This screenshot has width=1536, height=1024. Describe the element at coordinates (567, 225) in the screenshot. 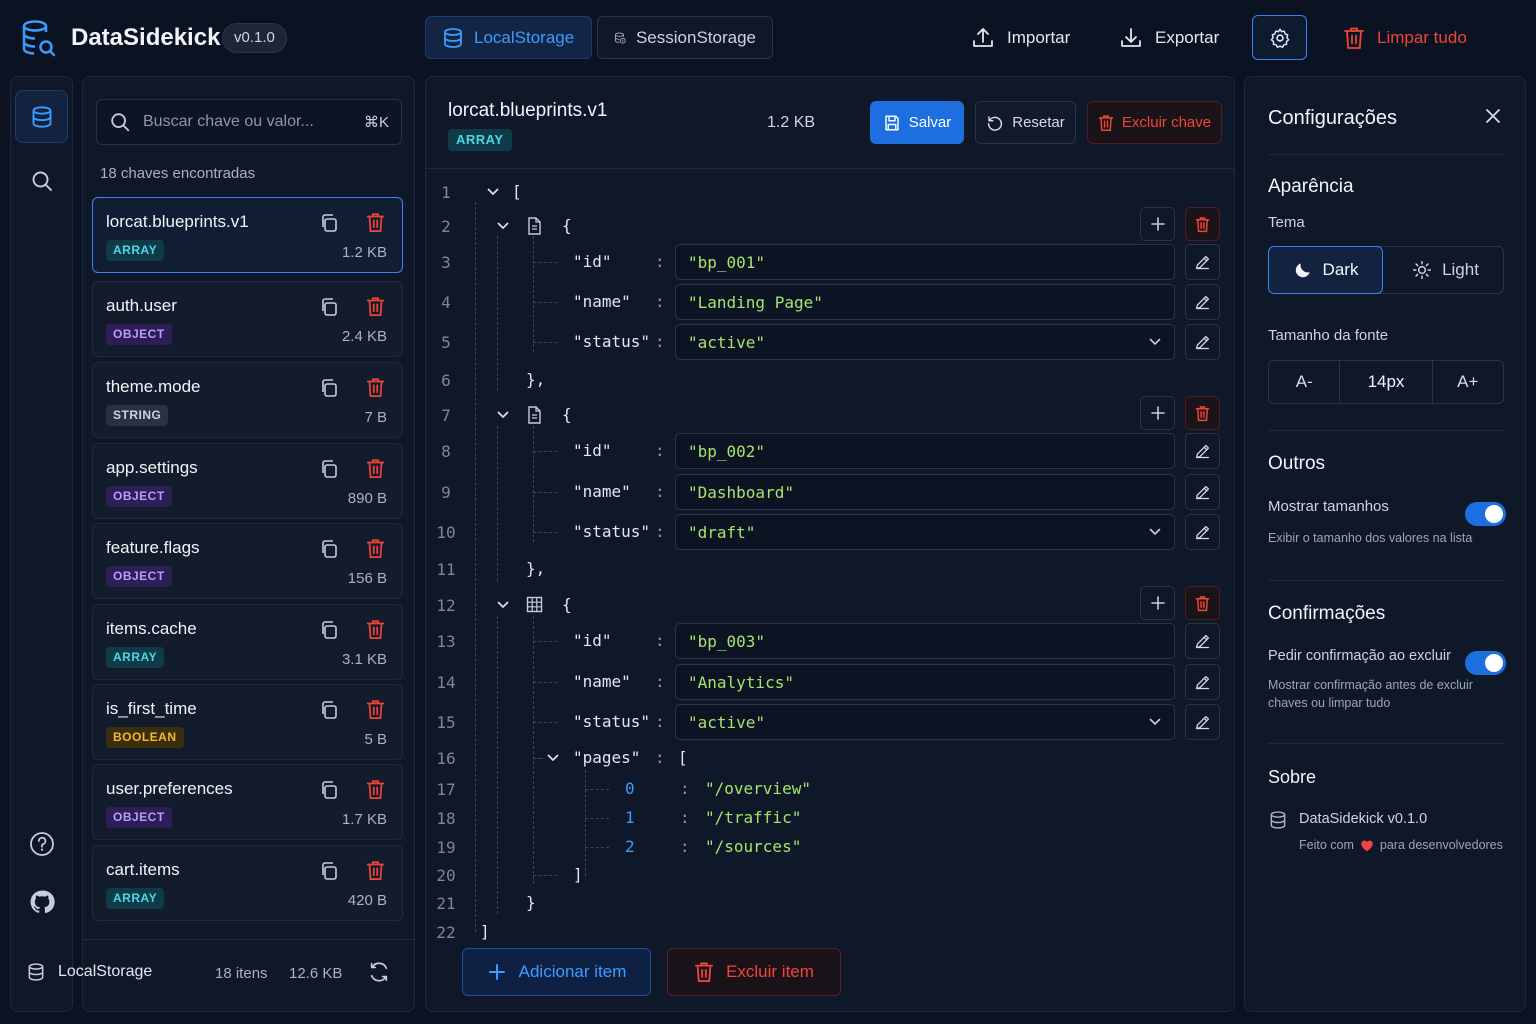

I see `brace-open: {` at that location.